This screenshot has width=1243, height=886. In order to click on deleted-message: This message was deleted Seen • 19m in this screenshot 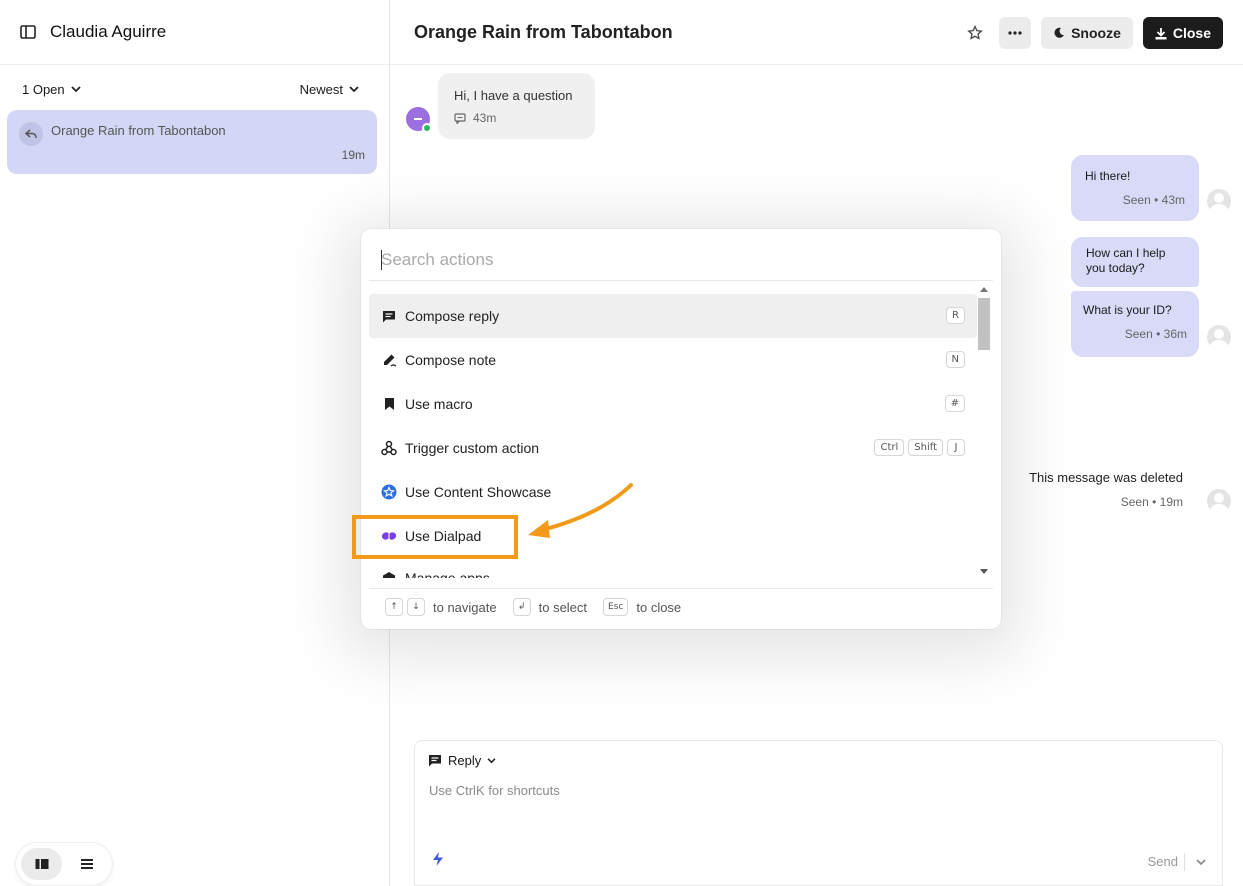, I will do `click(1106, 489)`.